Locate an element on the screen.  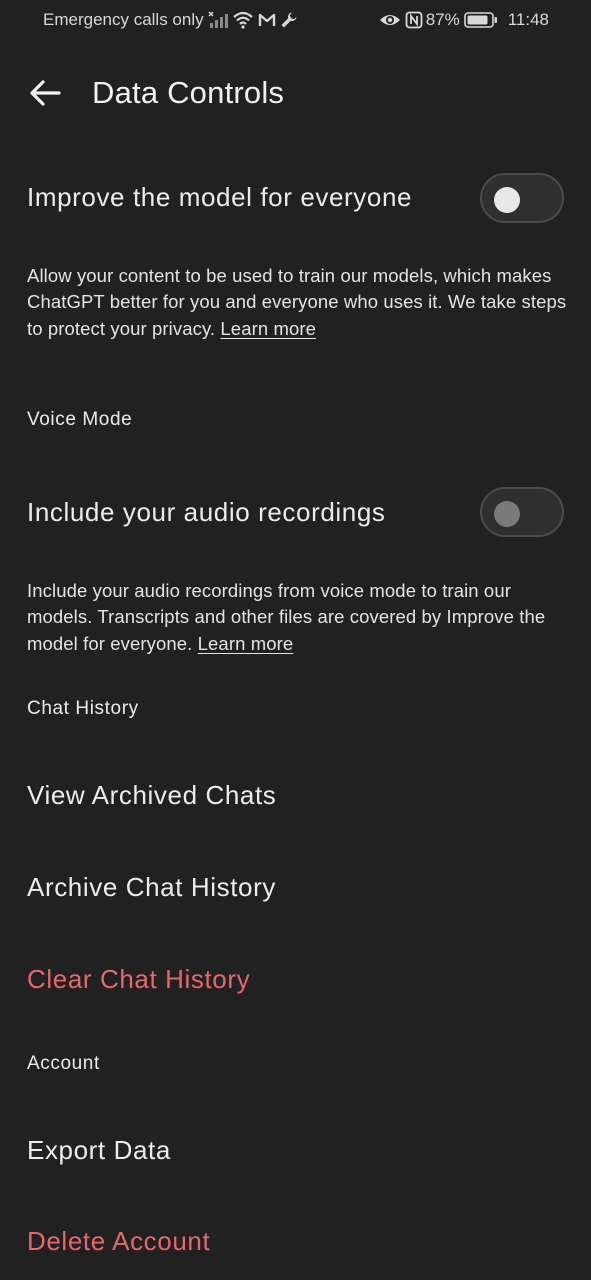
clear-chat-history-row: Clear Chat History is located at coordinates (295, 980).